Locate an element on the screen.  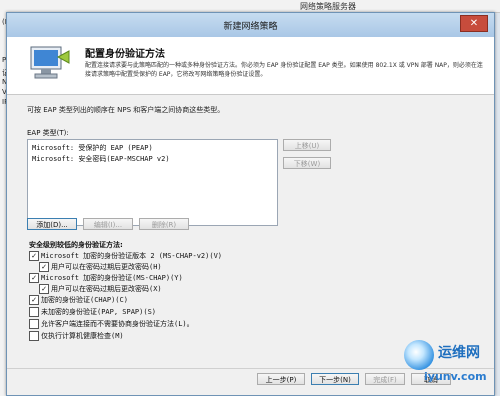
next-button: 下一步(N) is located at coordinates (335, 379).